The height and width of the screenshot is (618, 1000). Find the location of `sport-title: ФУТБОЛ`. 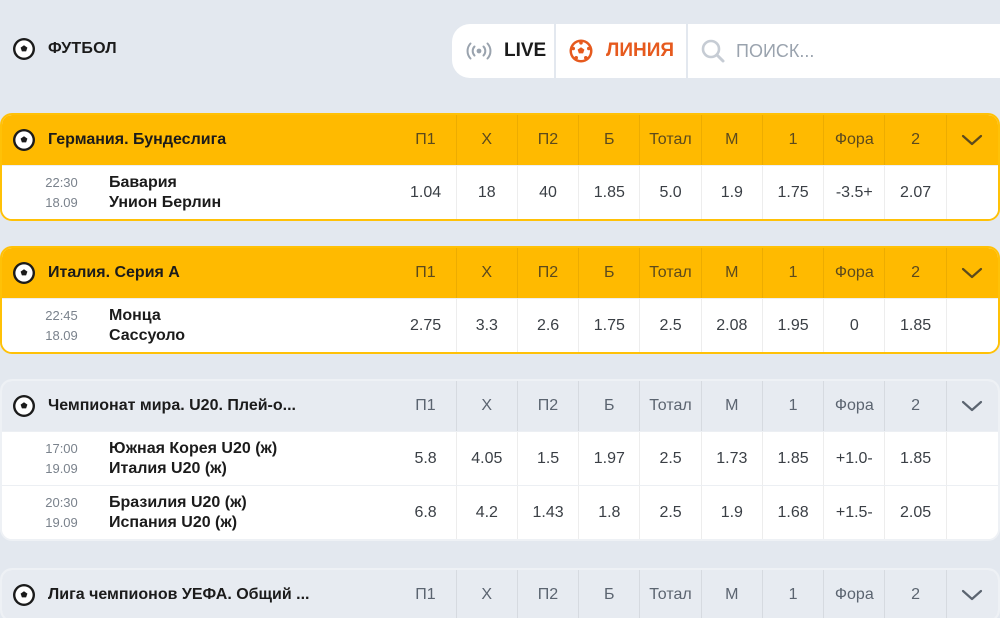

sport-title: ФУТБОЛ is located at coordinates (82, 48).